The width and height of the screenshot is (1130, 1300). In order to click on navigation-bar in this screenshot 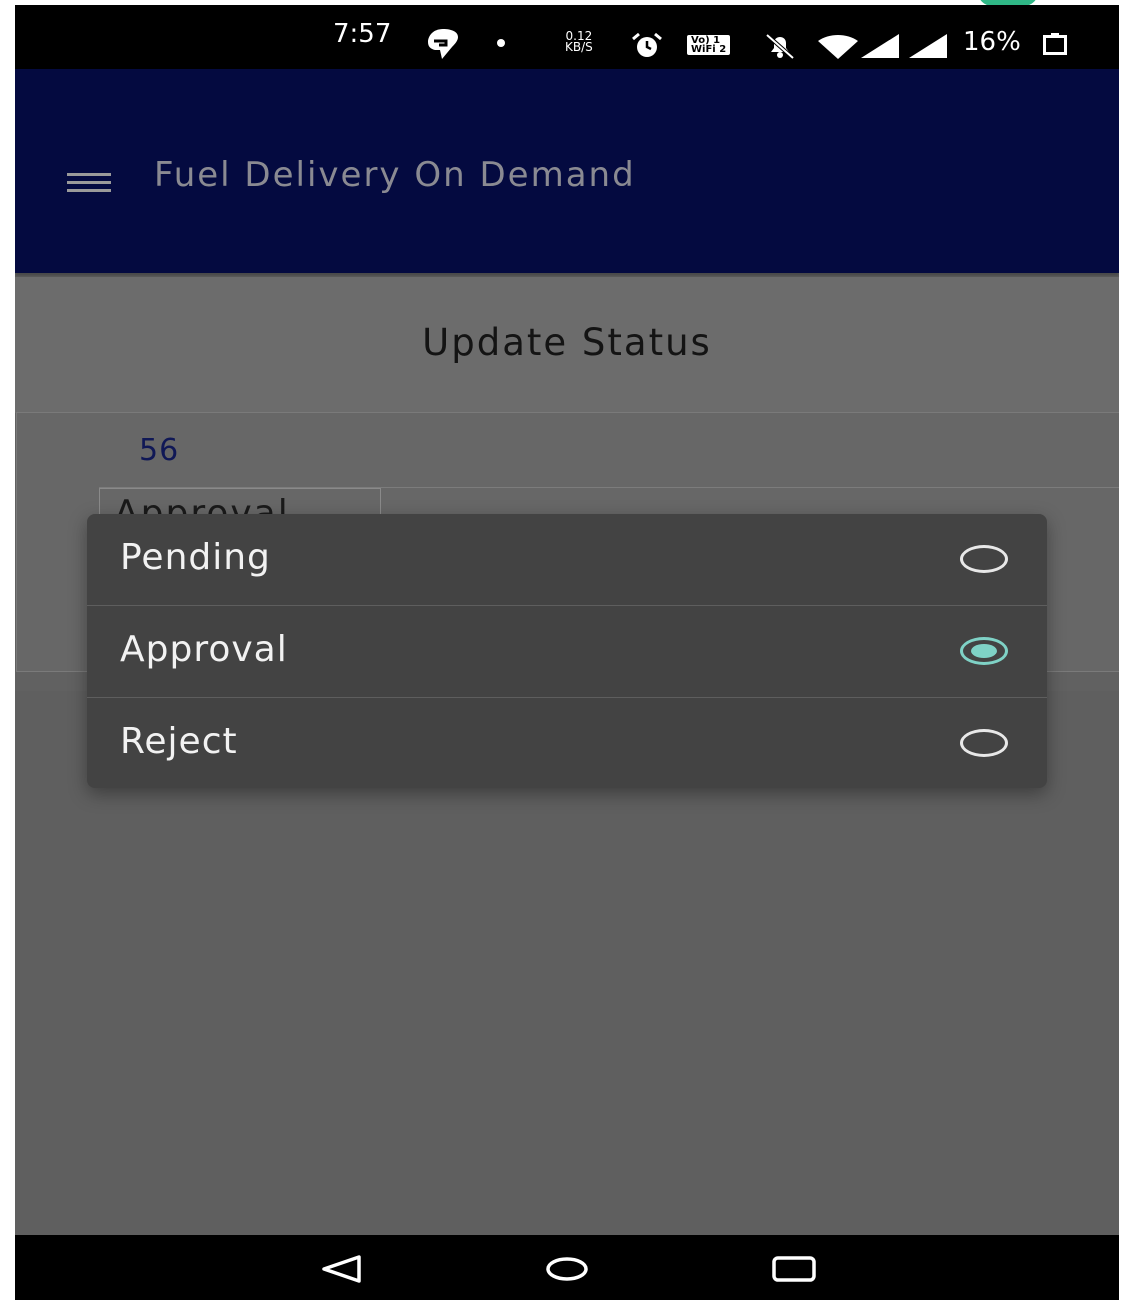, I will do `click(567, 1267)`.